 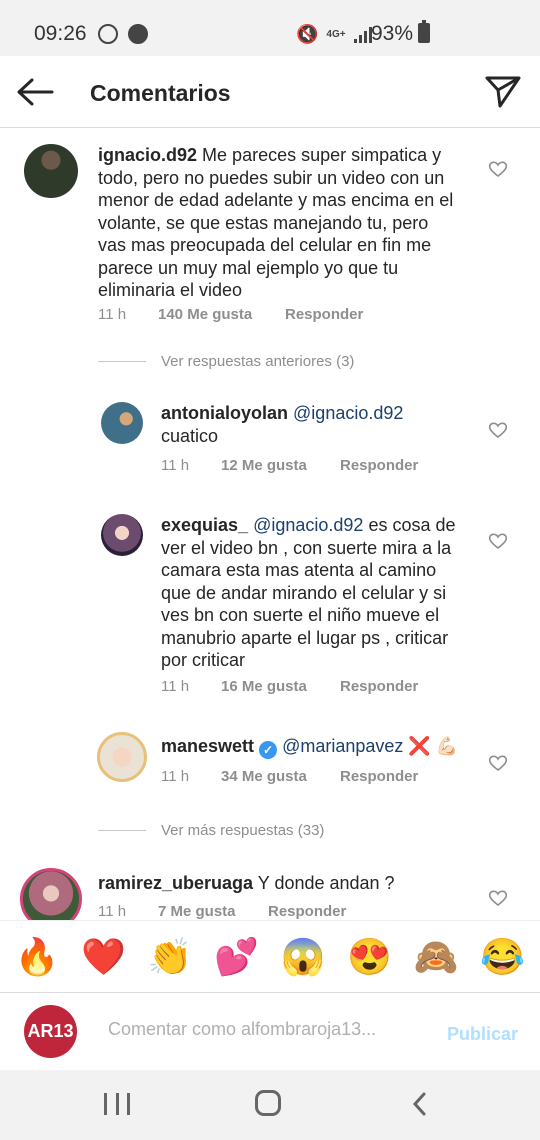 What do you see at coordinates (502, 956) in the screenshot?
I see `joy-emoji: 😂` at bounding box center [502, 956].